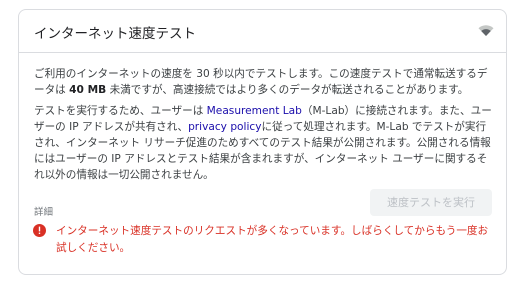 The width and height of the screenshot is (523, 290). I want to click on error-icon, so click(39, 230).